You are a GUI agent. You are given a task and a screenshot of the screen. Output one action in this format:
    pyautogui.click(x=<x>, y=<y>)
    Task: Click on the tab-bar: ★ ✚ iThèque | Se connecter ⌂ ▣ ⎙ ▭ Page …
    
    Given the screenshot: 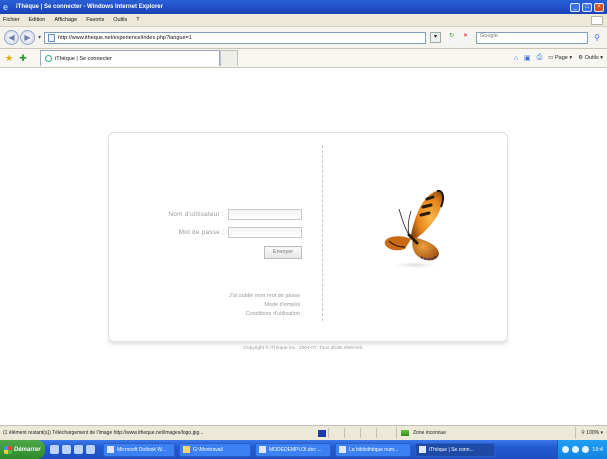 What is the action you would take?
    pyautogui.click(x=303, y=58)
    